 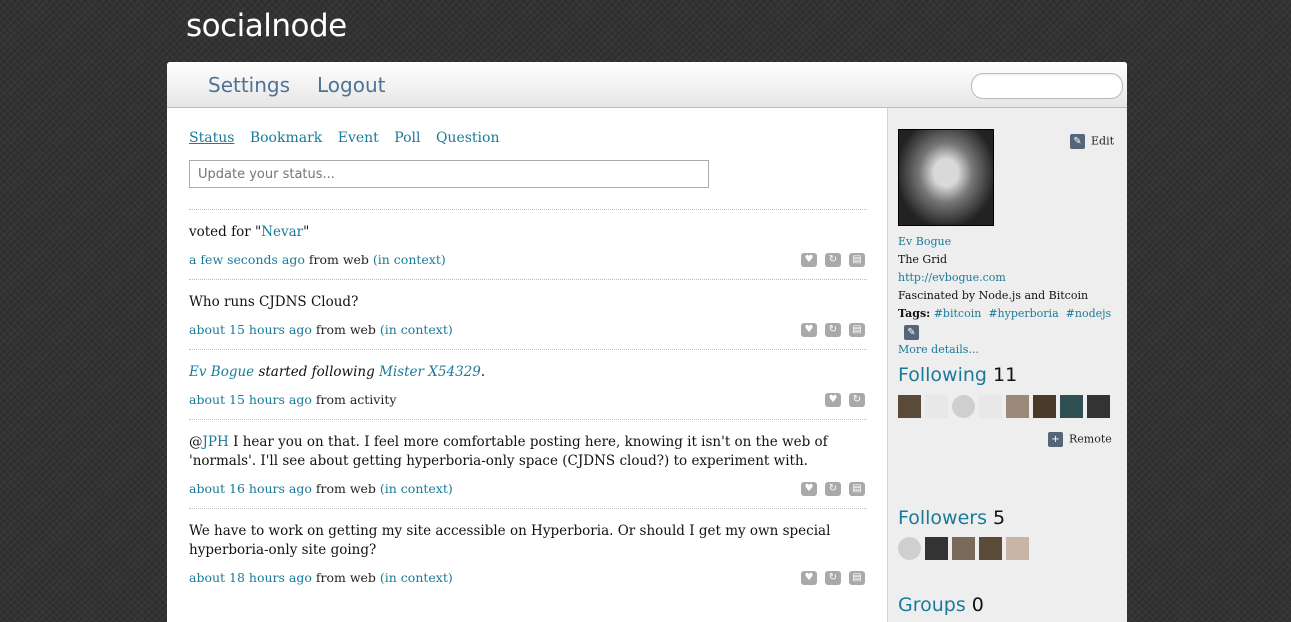 What do you see at coordinates (924, 241) in the screenshot?
I see `profile-name-link: Ev Bogue` at bounding box center [924, 241].